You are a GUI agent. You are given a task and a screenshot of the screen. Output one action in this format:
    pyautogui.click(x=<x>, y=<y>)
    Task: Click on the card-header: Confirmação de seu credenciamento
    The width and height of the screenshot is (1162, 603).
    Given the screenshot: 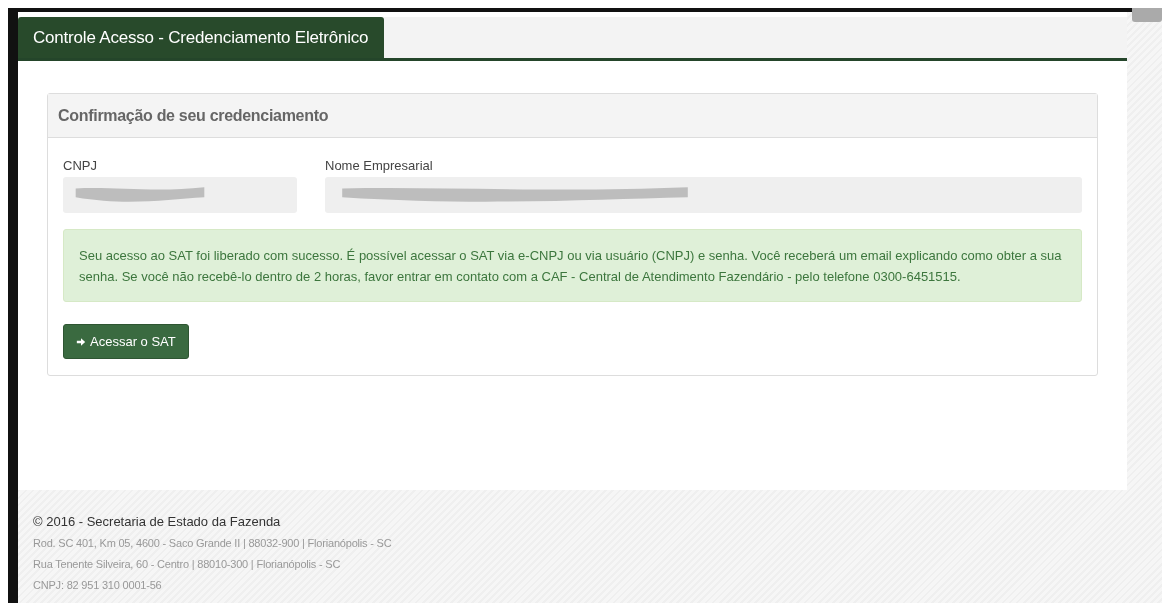 What is the action you would take?
    pyautogui.click(x=572, y=116)
    